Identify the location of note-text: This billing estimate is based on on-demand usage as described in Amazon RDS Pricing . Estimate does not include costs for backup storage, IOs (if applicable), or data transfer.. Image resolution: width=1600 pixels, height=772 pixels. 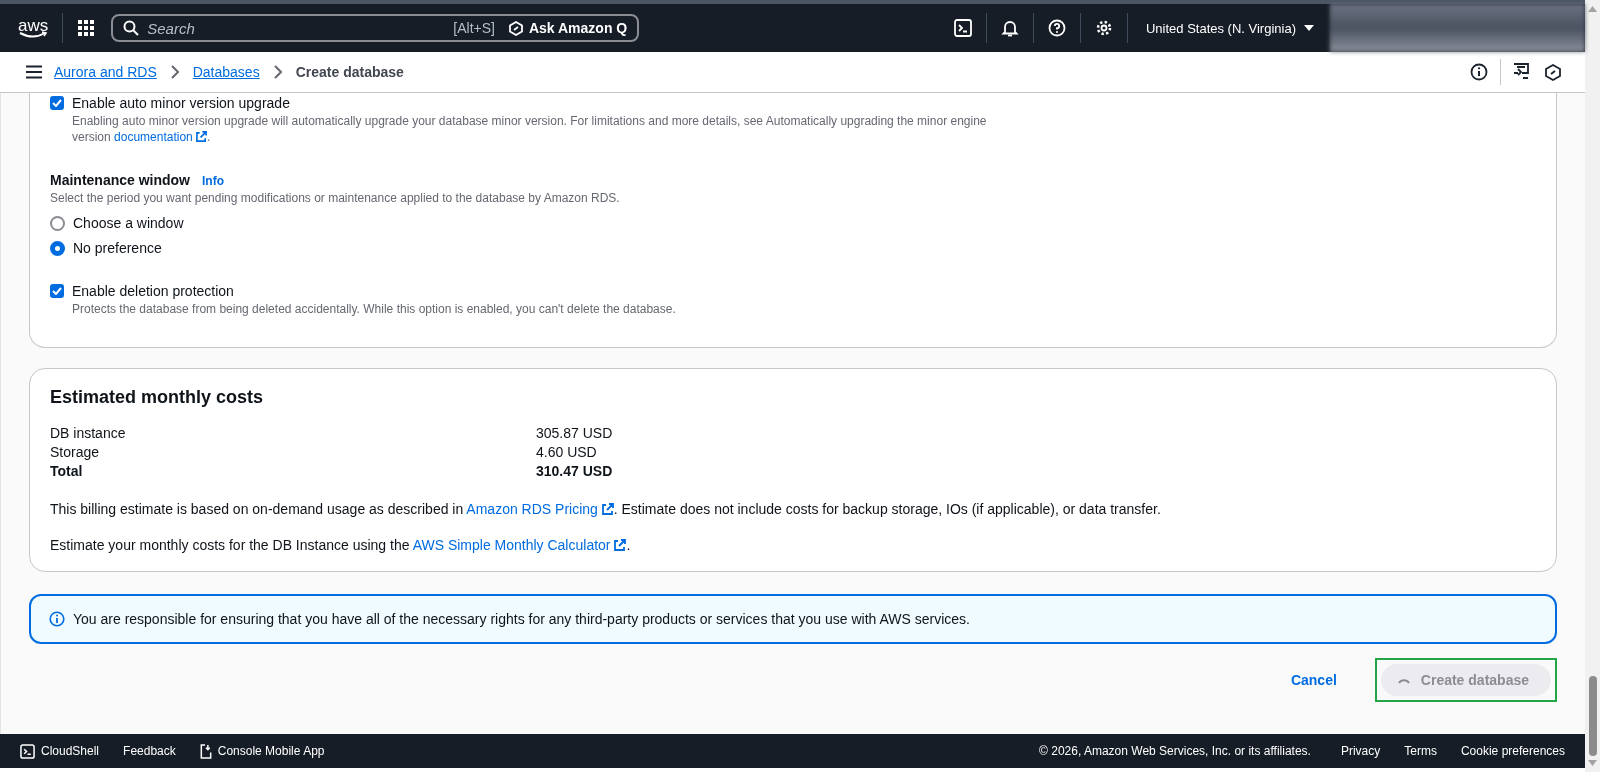
(606, 509).